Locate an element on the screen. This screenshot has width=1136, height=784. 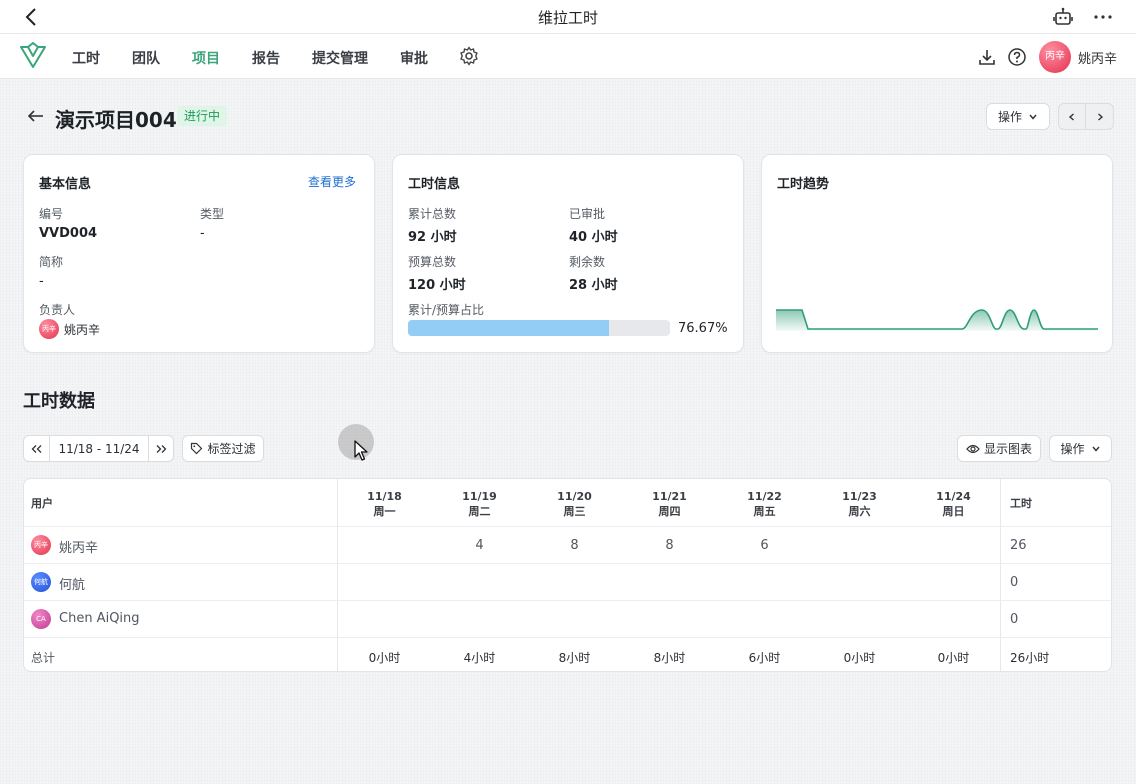
budget-progress-fill is located at coordinates (508, 328).